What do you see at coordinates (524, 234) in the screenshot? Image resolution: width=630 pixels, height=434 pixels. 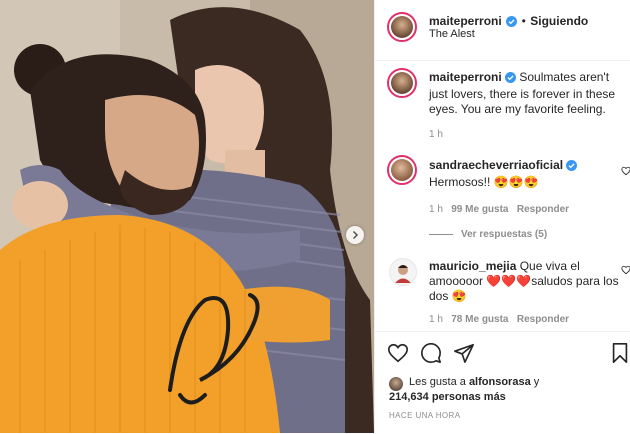 I see `view-replies-button: Ver respuestas (5)` at bounding box center [524, 234].